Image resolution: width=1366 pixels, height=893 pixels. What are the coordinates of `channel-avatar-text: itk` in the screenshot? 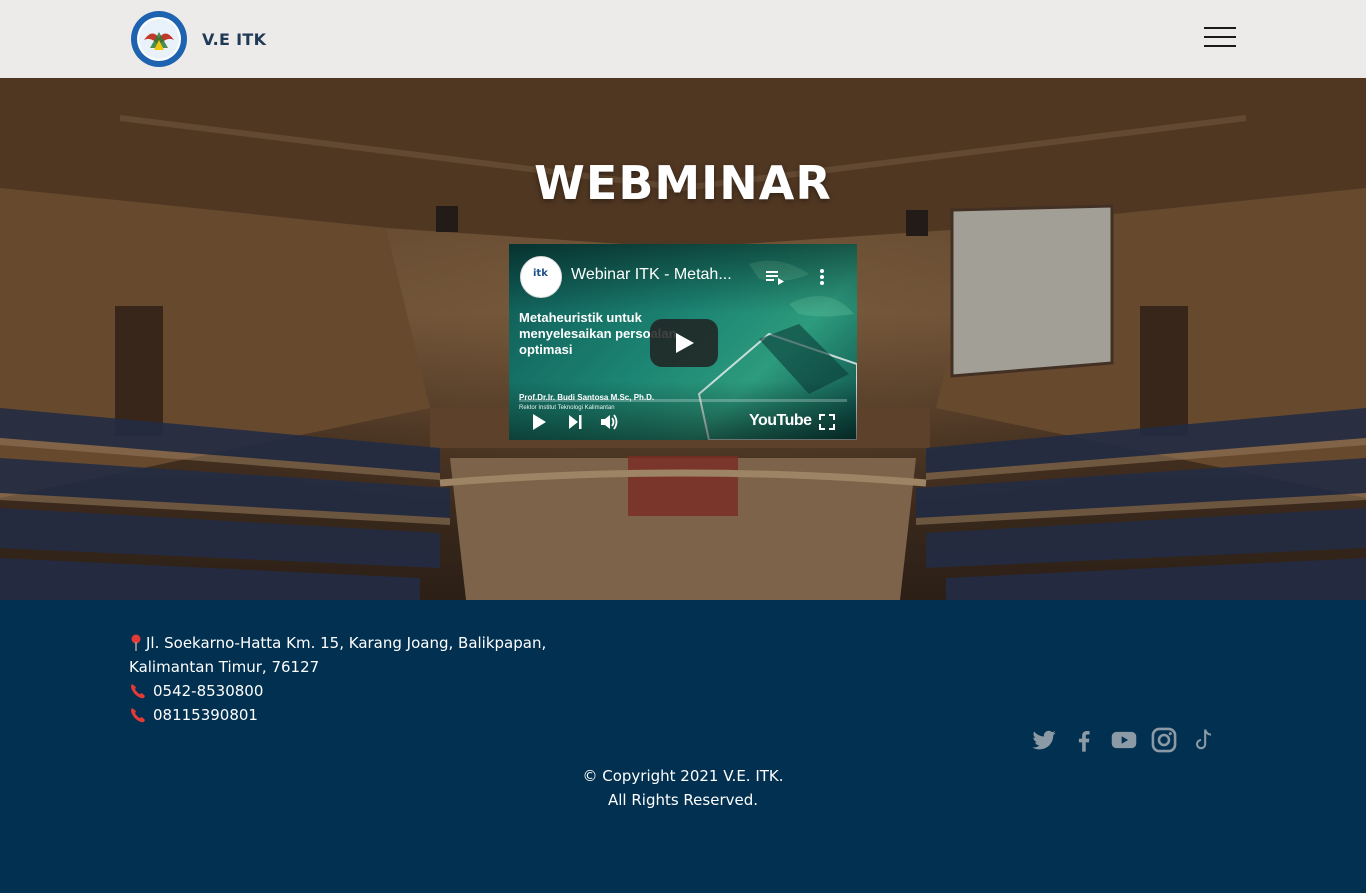 It's located at (540, 273).